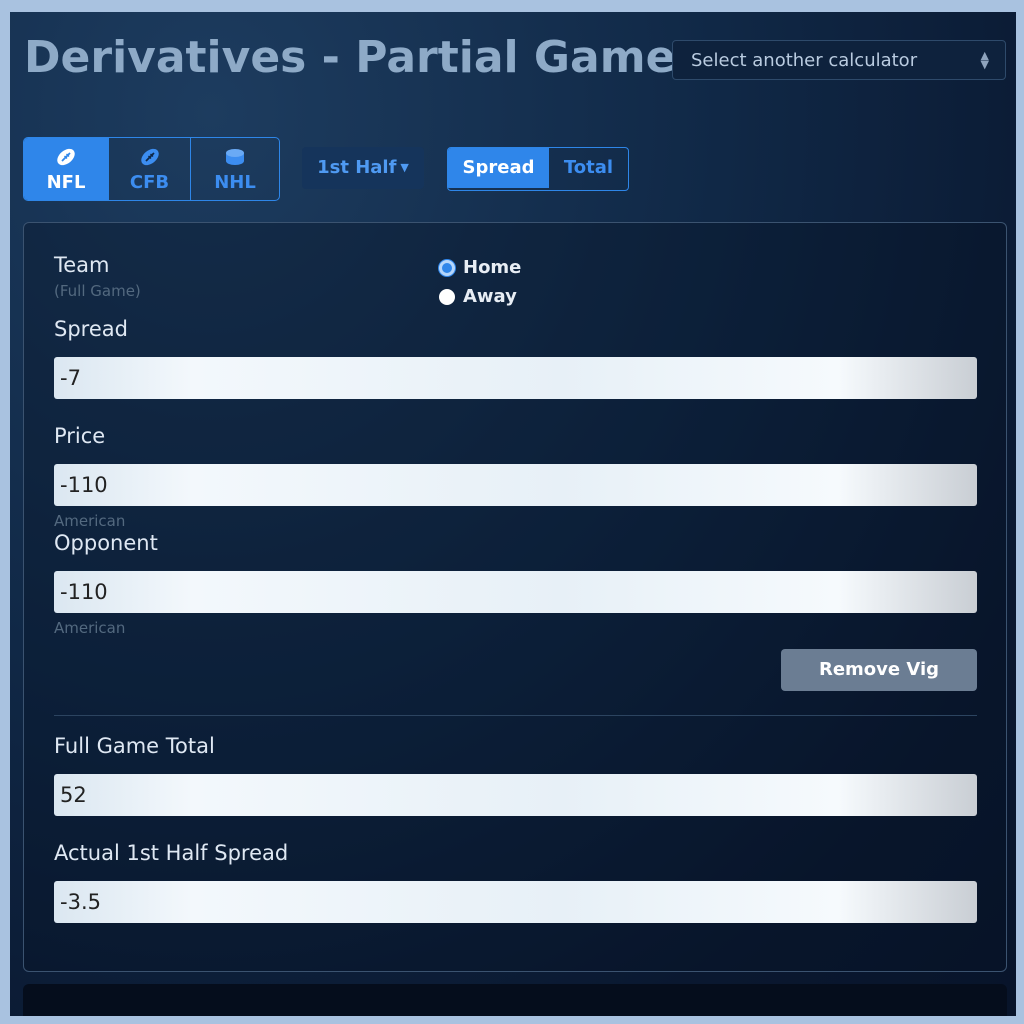 This screenshot has width=1024, height=1024. What do you see at coordinates (97, 291) in the screenshot?
I see `team-sublabel: (Full Game)` at bounding box center [97, 291].